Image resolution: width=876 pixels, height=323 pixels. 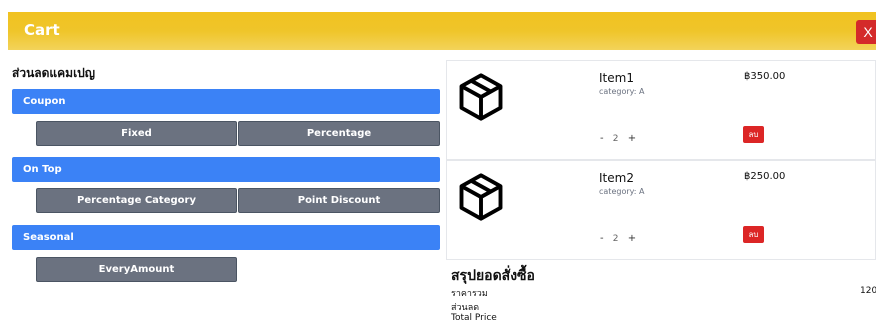 What do you see at coordinates (493, 276) in the screenshot?
I see `order-summary-title: สรุปยอดสั่งซื้อ` at bounding box center [493, 276].